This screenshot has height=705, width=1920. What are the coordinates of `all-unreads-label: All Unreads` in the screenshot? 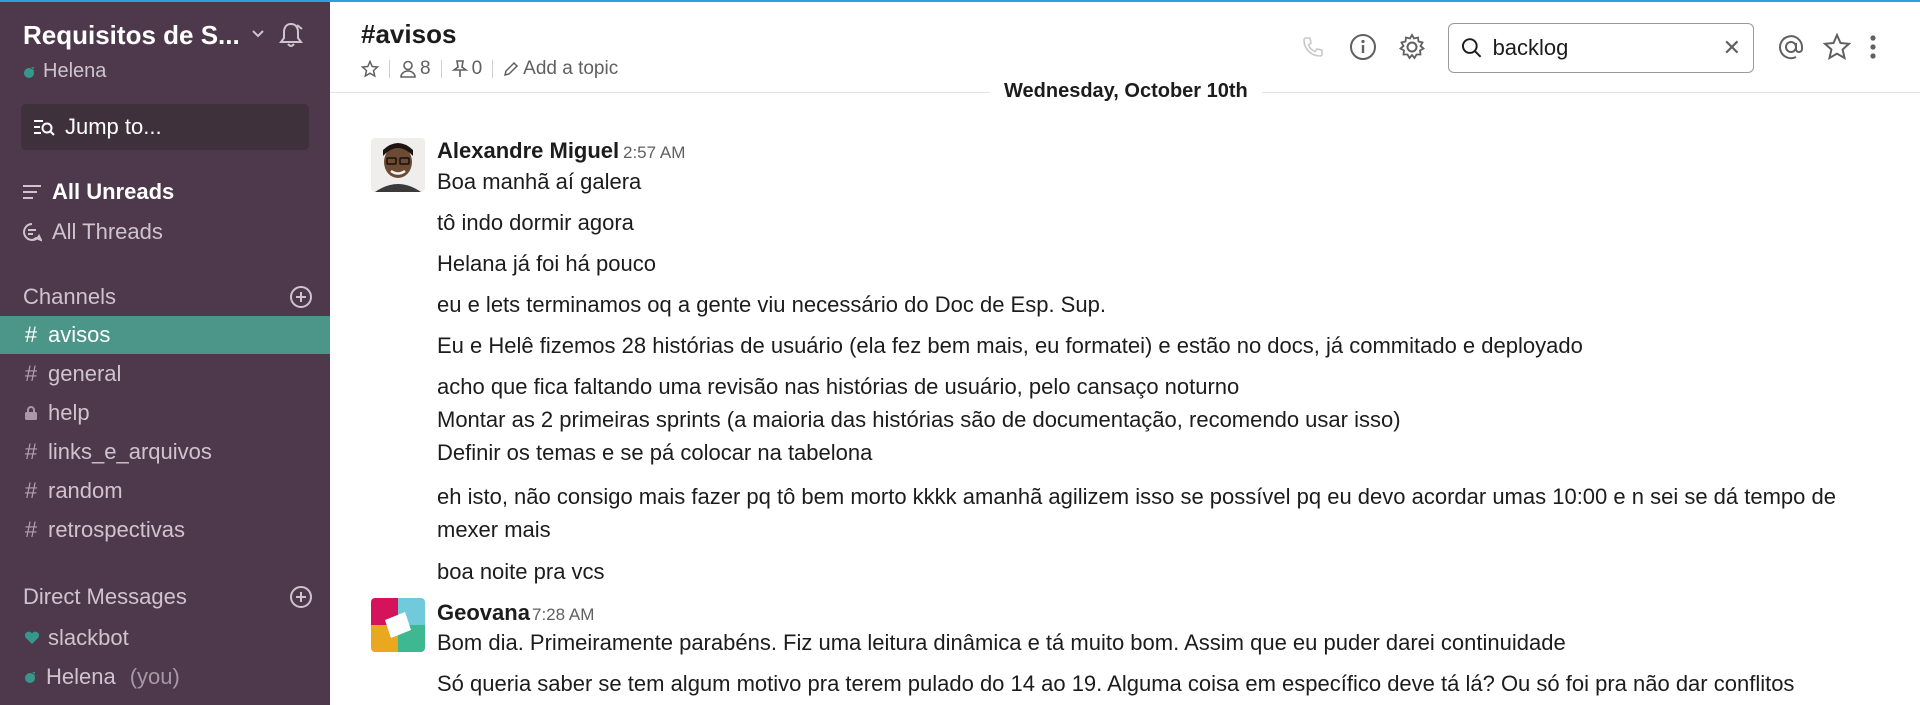 It's located at (113, 191).